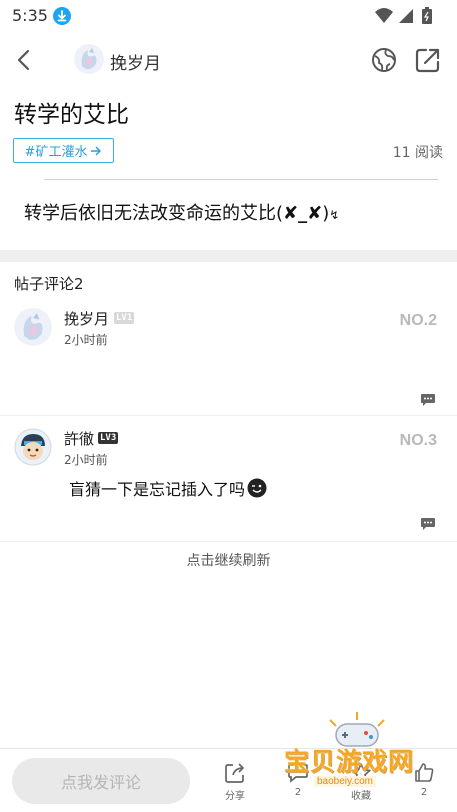 This screenshot has height=812, width=457. Describe the element at coordinates (56, 152) in the screenshot. I see `post-tag-label: #矿工灌水` at that location.